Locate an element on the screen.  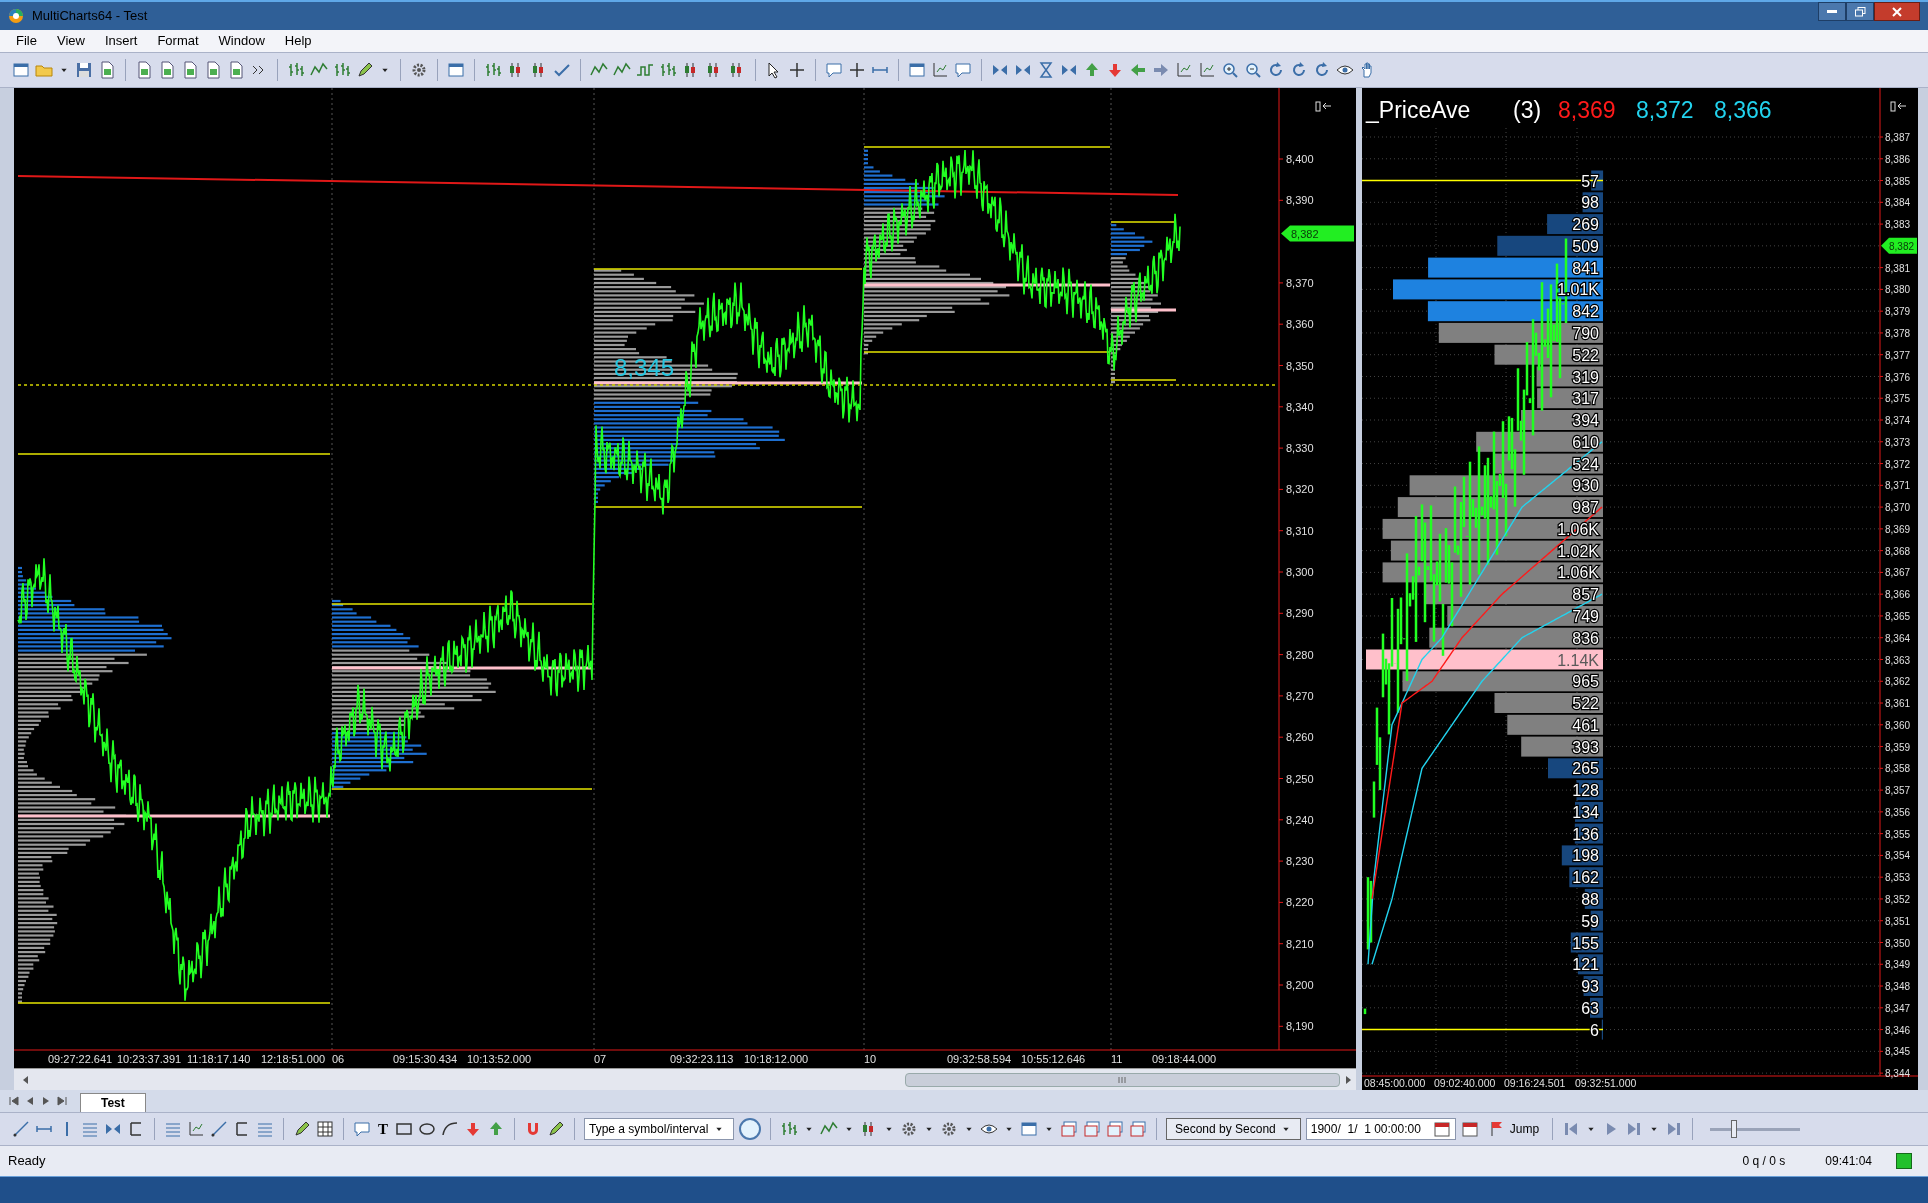
time-axis-label: 11 is located at coordinates (1117, 1059).